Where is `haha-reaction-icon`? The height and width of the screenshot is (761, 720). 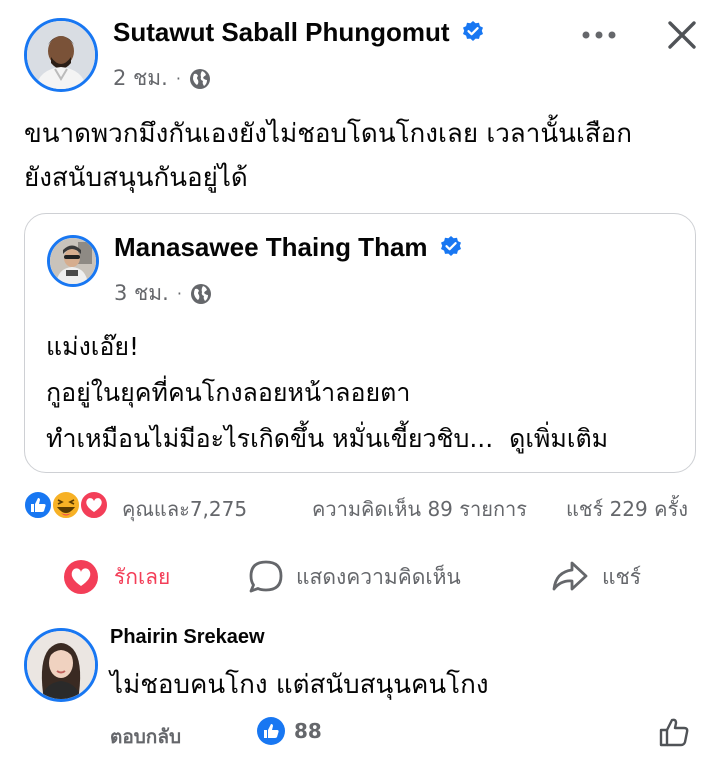 haha-reaction-icon is located at coordinates (66, 505).